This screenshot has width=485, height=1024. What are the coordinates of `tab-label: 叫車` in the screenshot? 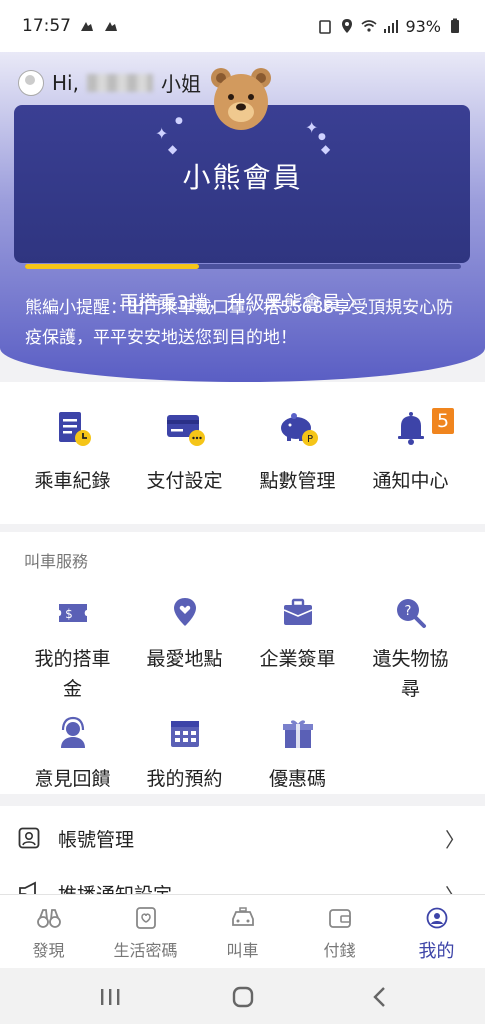 It's located at (242, 950).